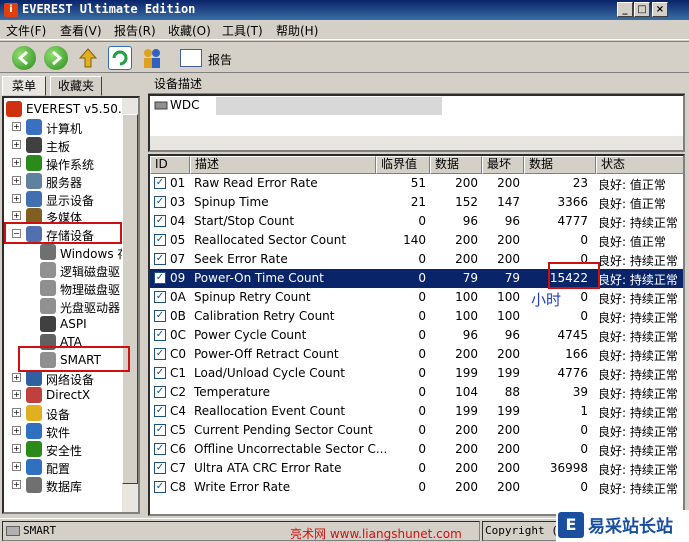  I want to click on menu-favorites: 收藏(O), so click(189, 30).